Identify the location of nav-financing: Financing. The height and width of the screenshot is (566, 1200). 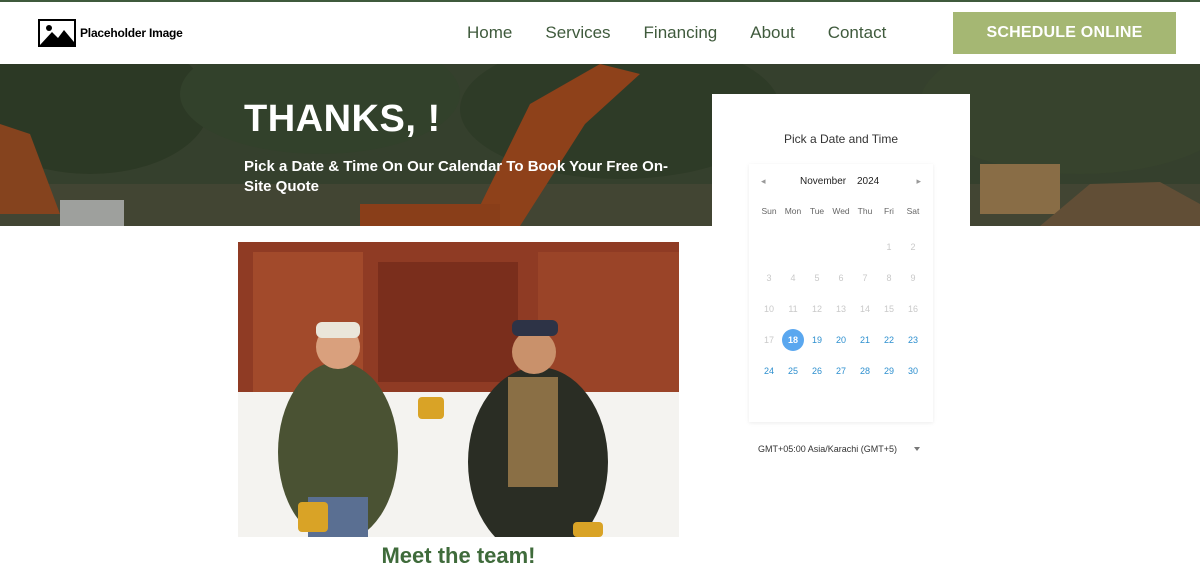
(681, 33).